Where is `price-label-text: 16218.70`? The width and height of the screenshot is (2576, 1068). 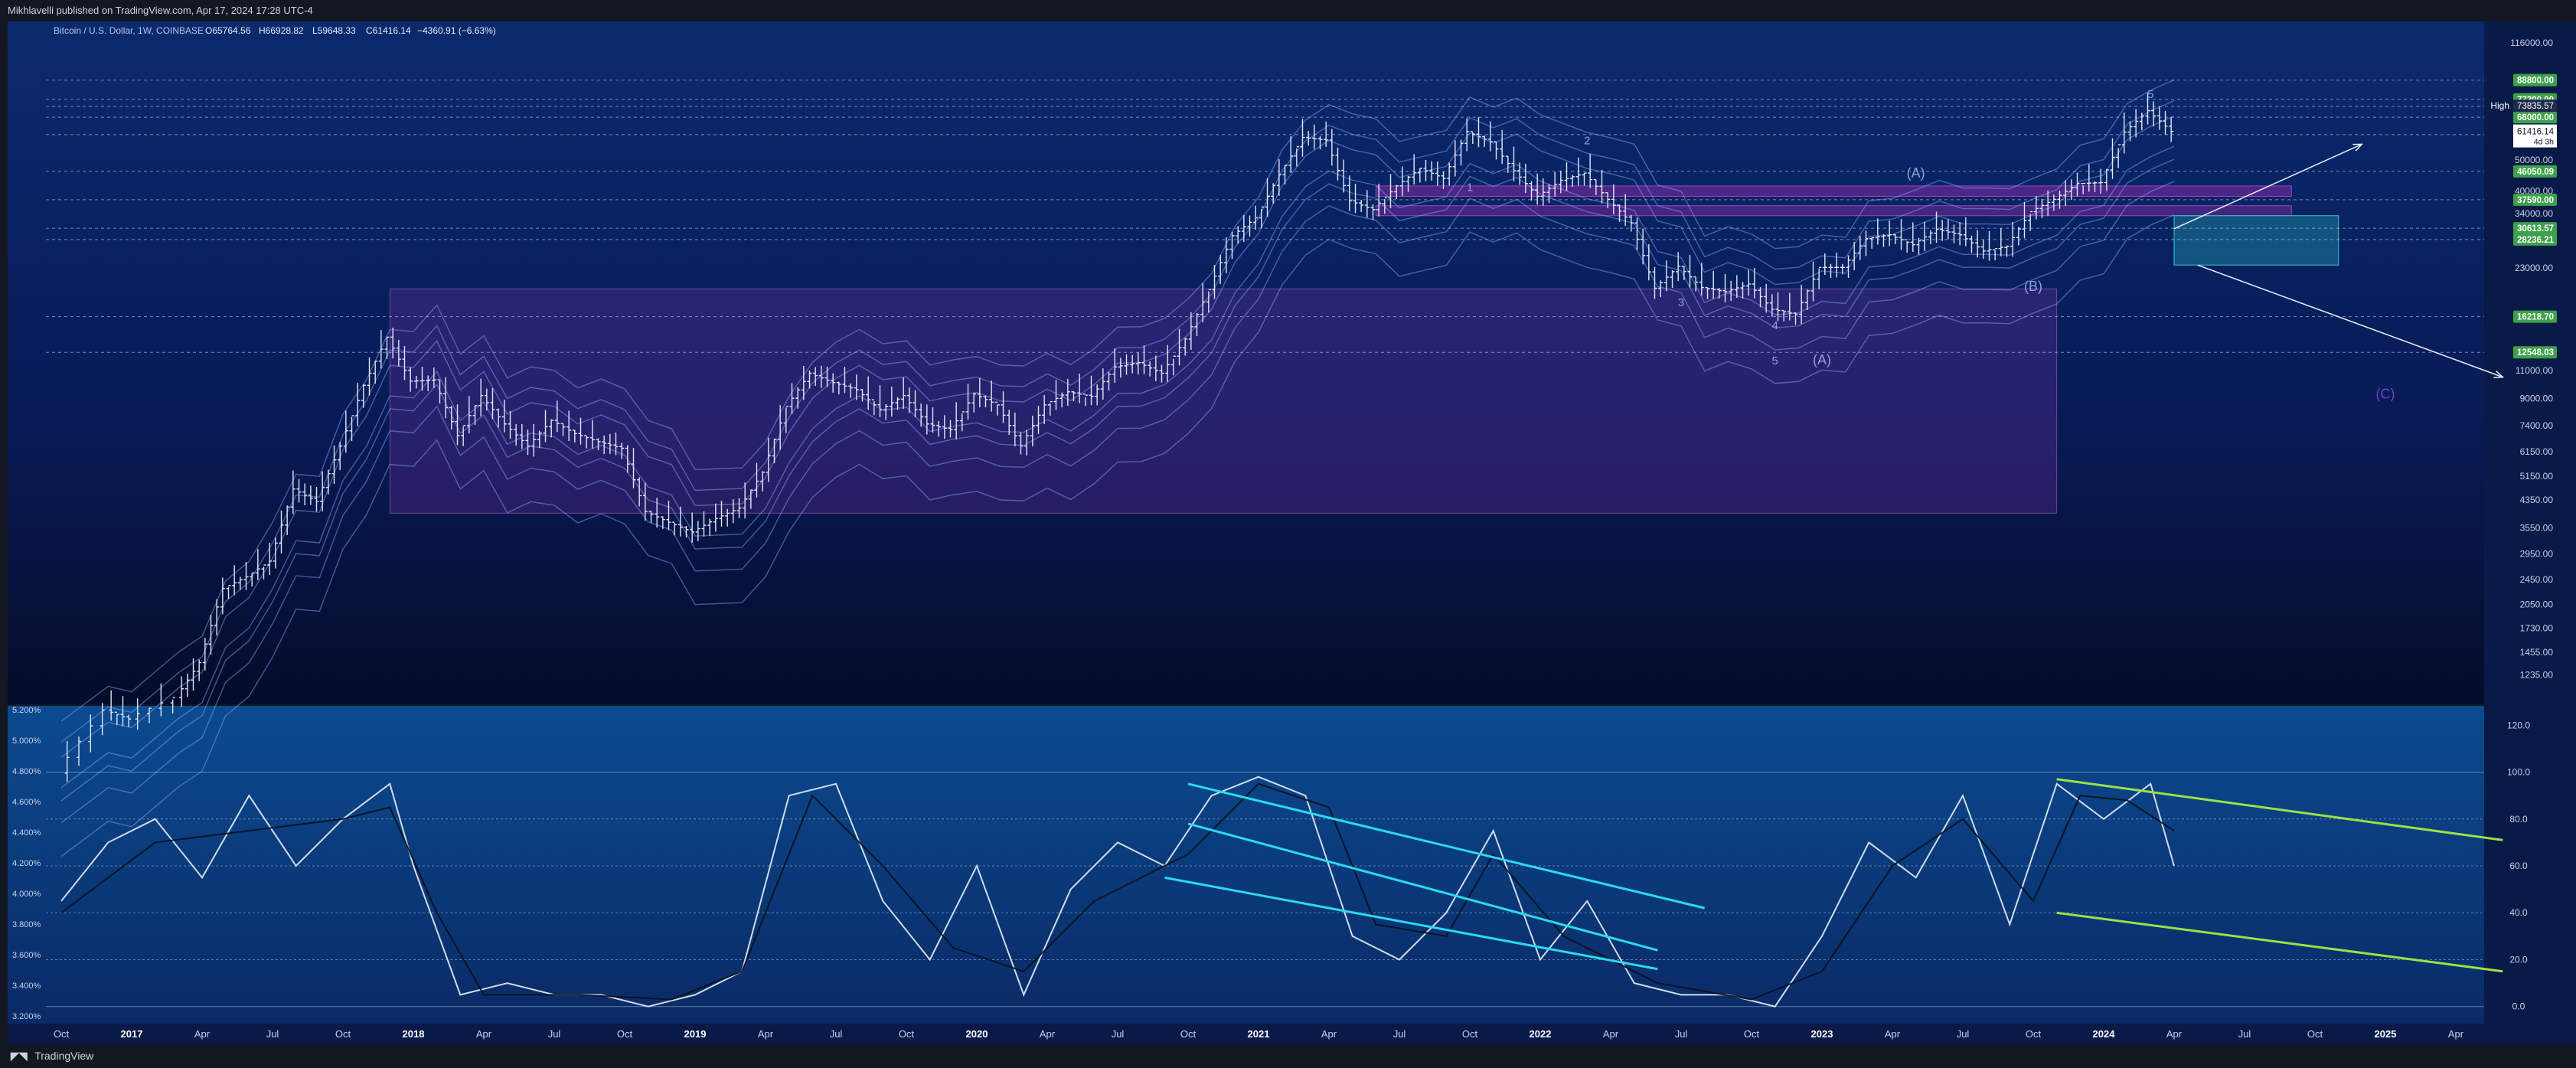 price-label-text: 16218.70 is located at coordinates (2535, 317).